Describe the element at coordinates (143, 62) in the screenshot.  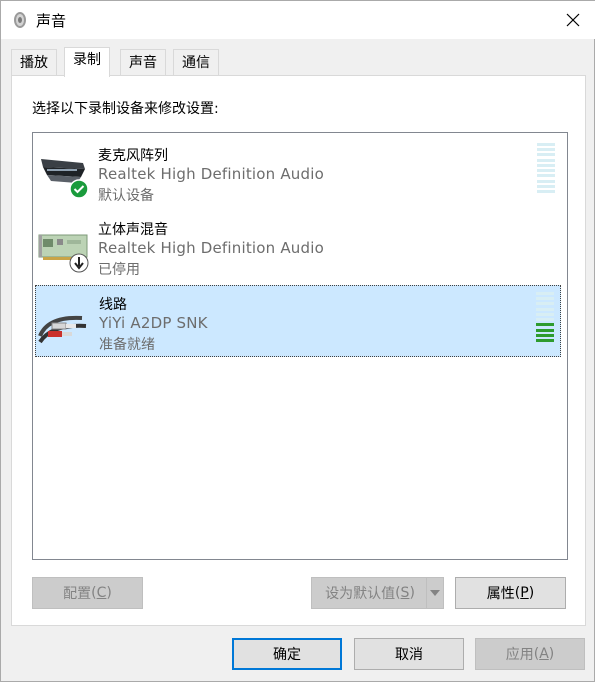
I see `tab-sounds: 声音` at that location.